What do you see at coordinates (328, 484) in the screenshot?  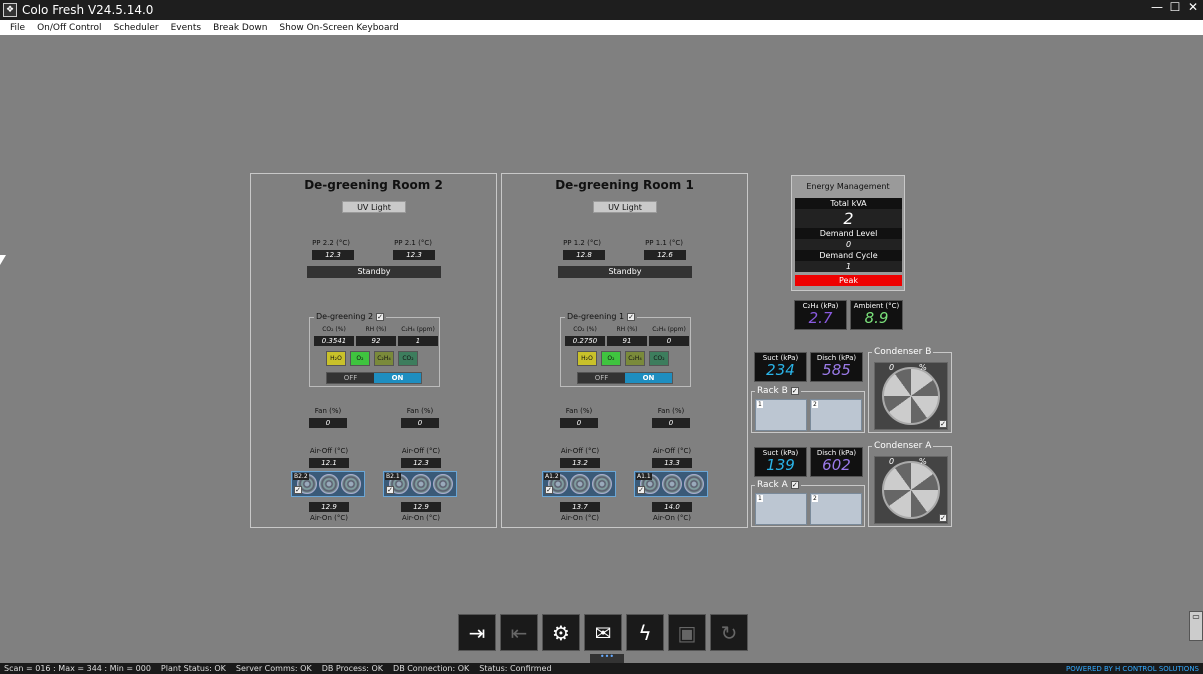 I see `evaporator-coil-left: B2.2 ✓` at bounding box center [328, 484].